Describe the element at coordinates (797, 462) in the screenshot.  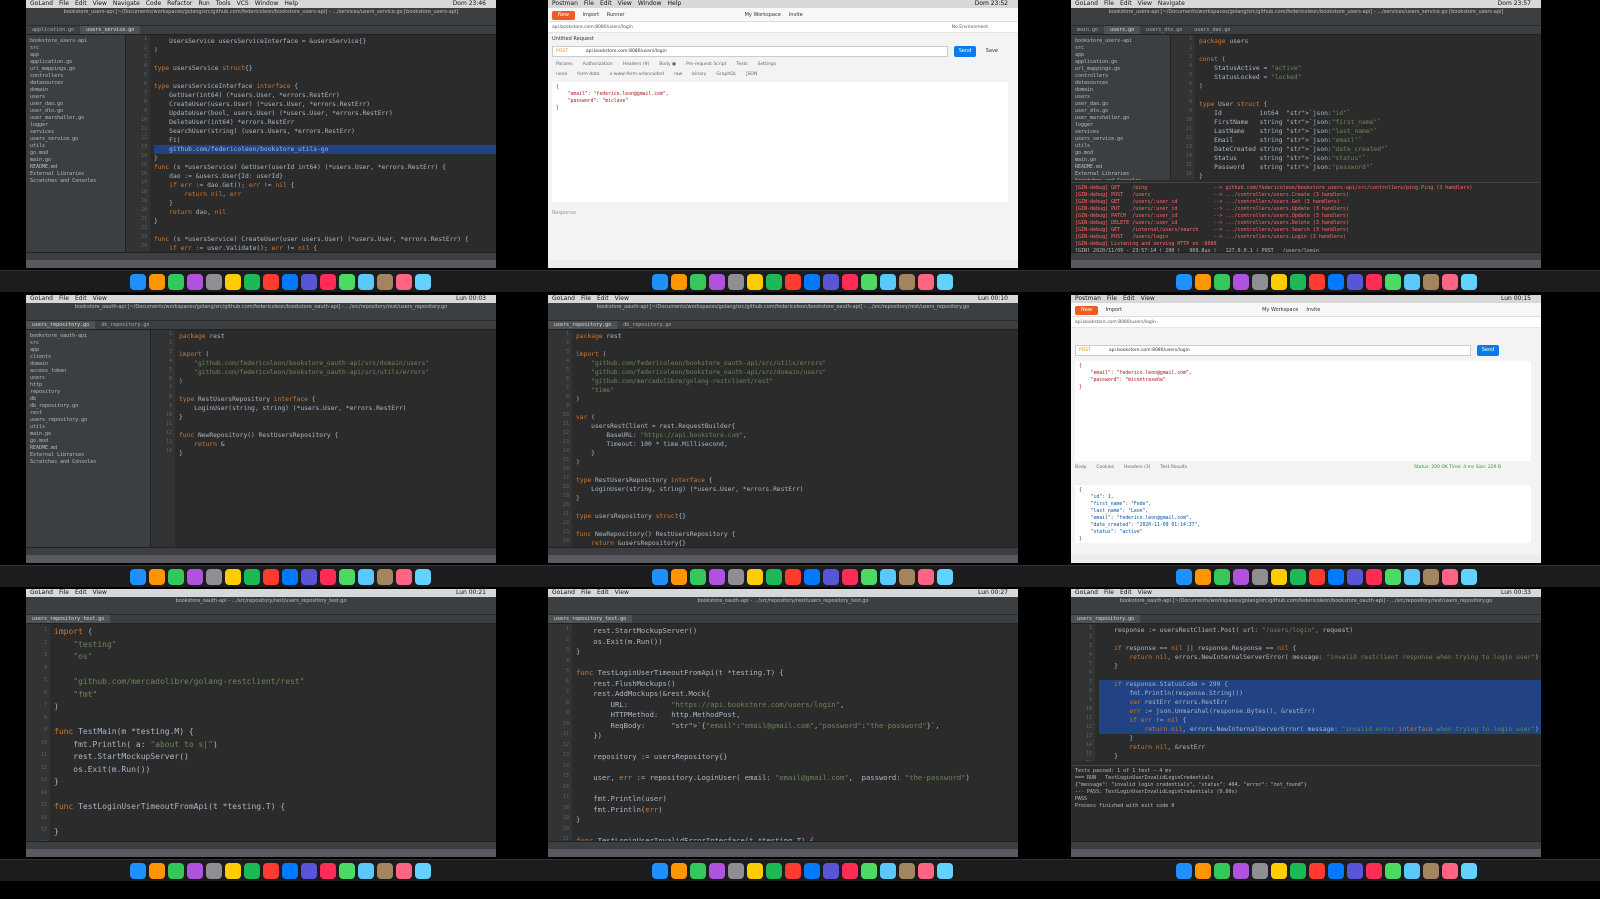
I see `code-line: )` at that location.